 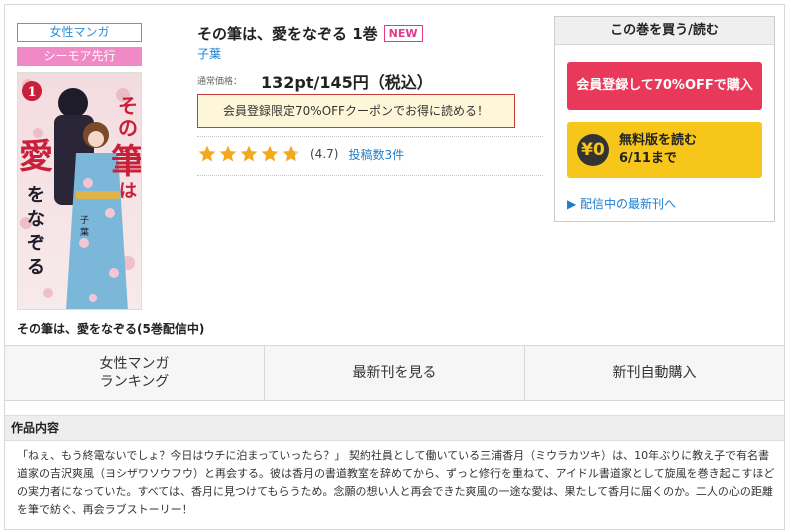 I want to click on synopsis-heading: 作品内容, so click(x=394, y=428).